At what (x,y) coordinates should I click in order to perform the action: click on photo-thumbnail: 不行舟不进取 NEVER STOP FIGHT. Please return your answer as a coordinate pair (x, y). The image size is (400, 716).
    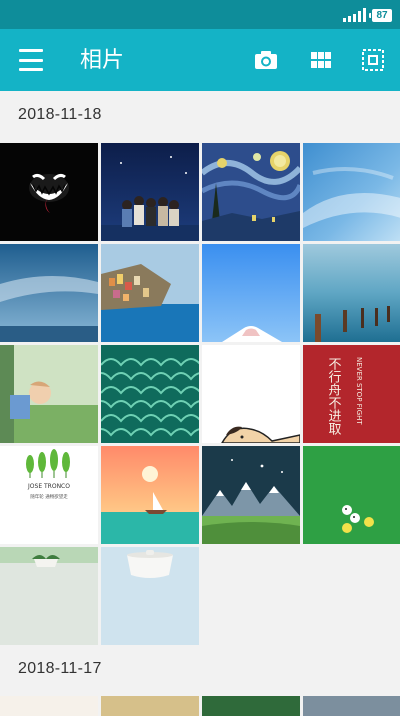
    Looking at the image, I should click on (351, 394).